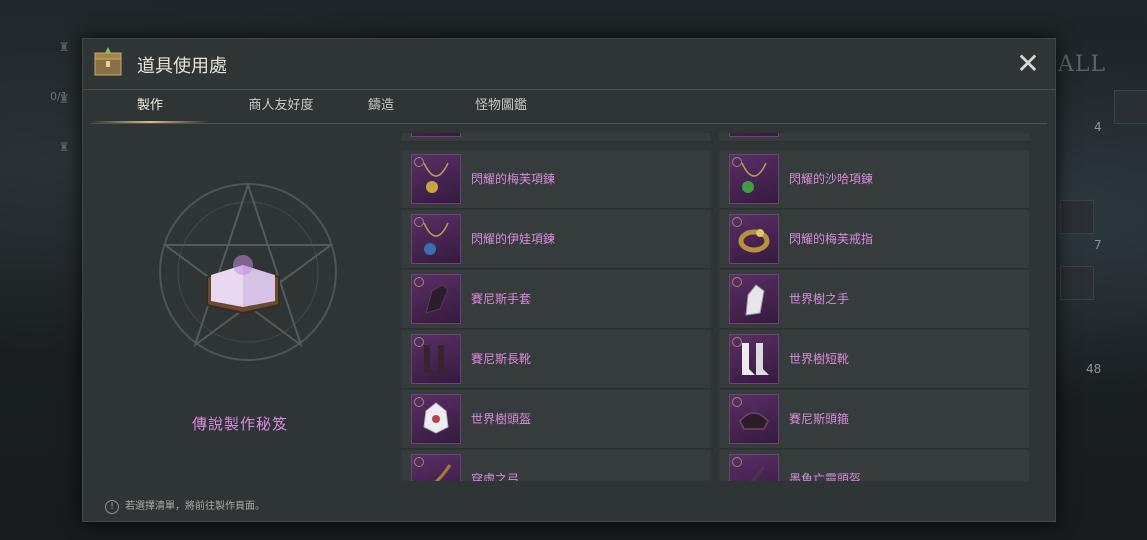 This screenshot has height=540, width=1147. I want to click on hint-text: 若選擇清單，將前往製作頁面。, so click(195, 506).